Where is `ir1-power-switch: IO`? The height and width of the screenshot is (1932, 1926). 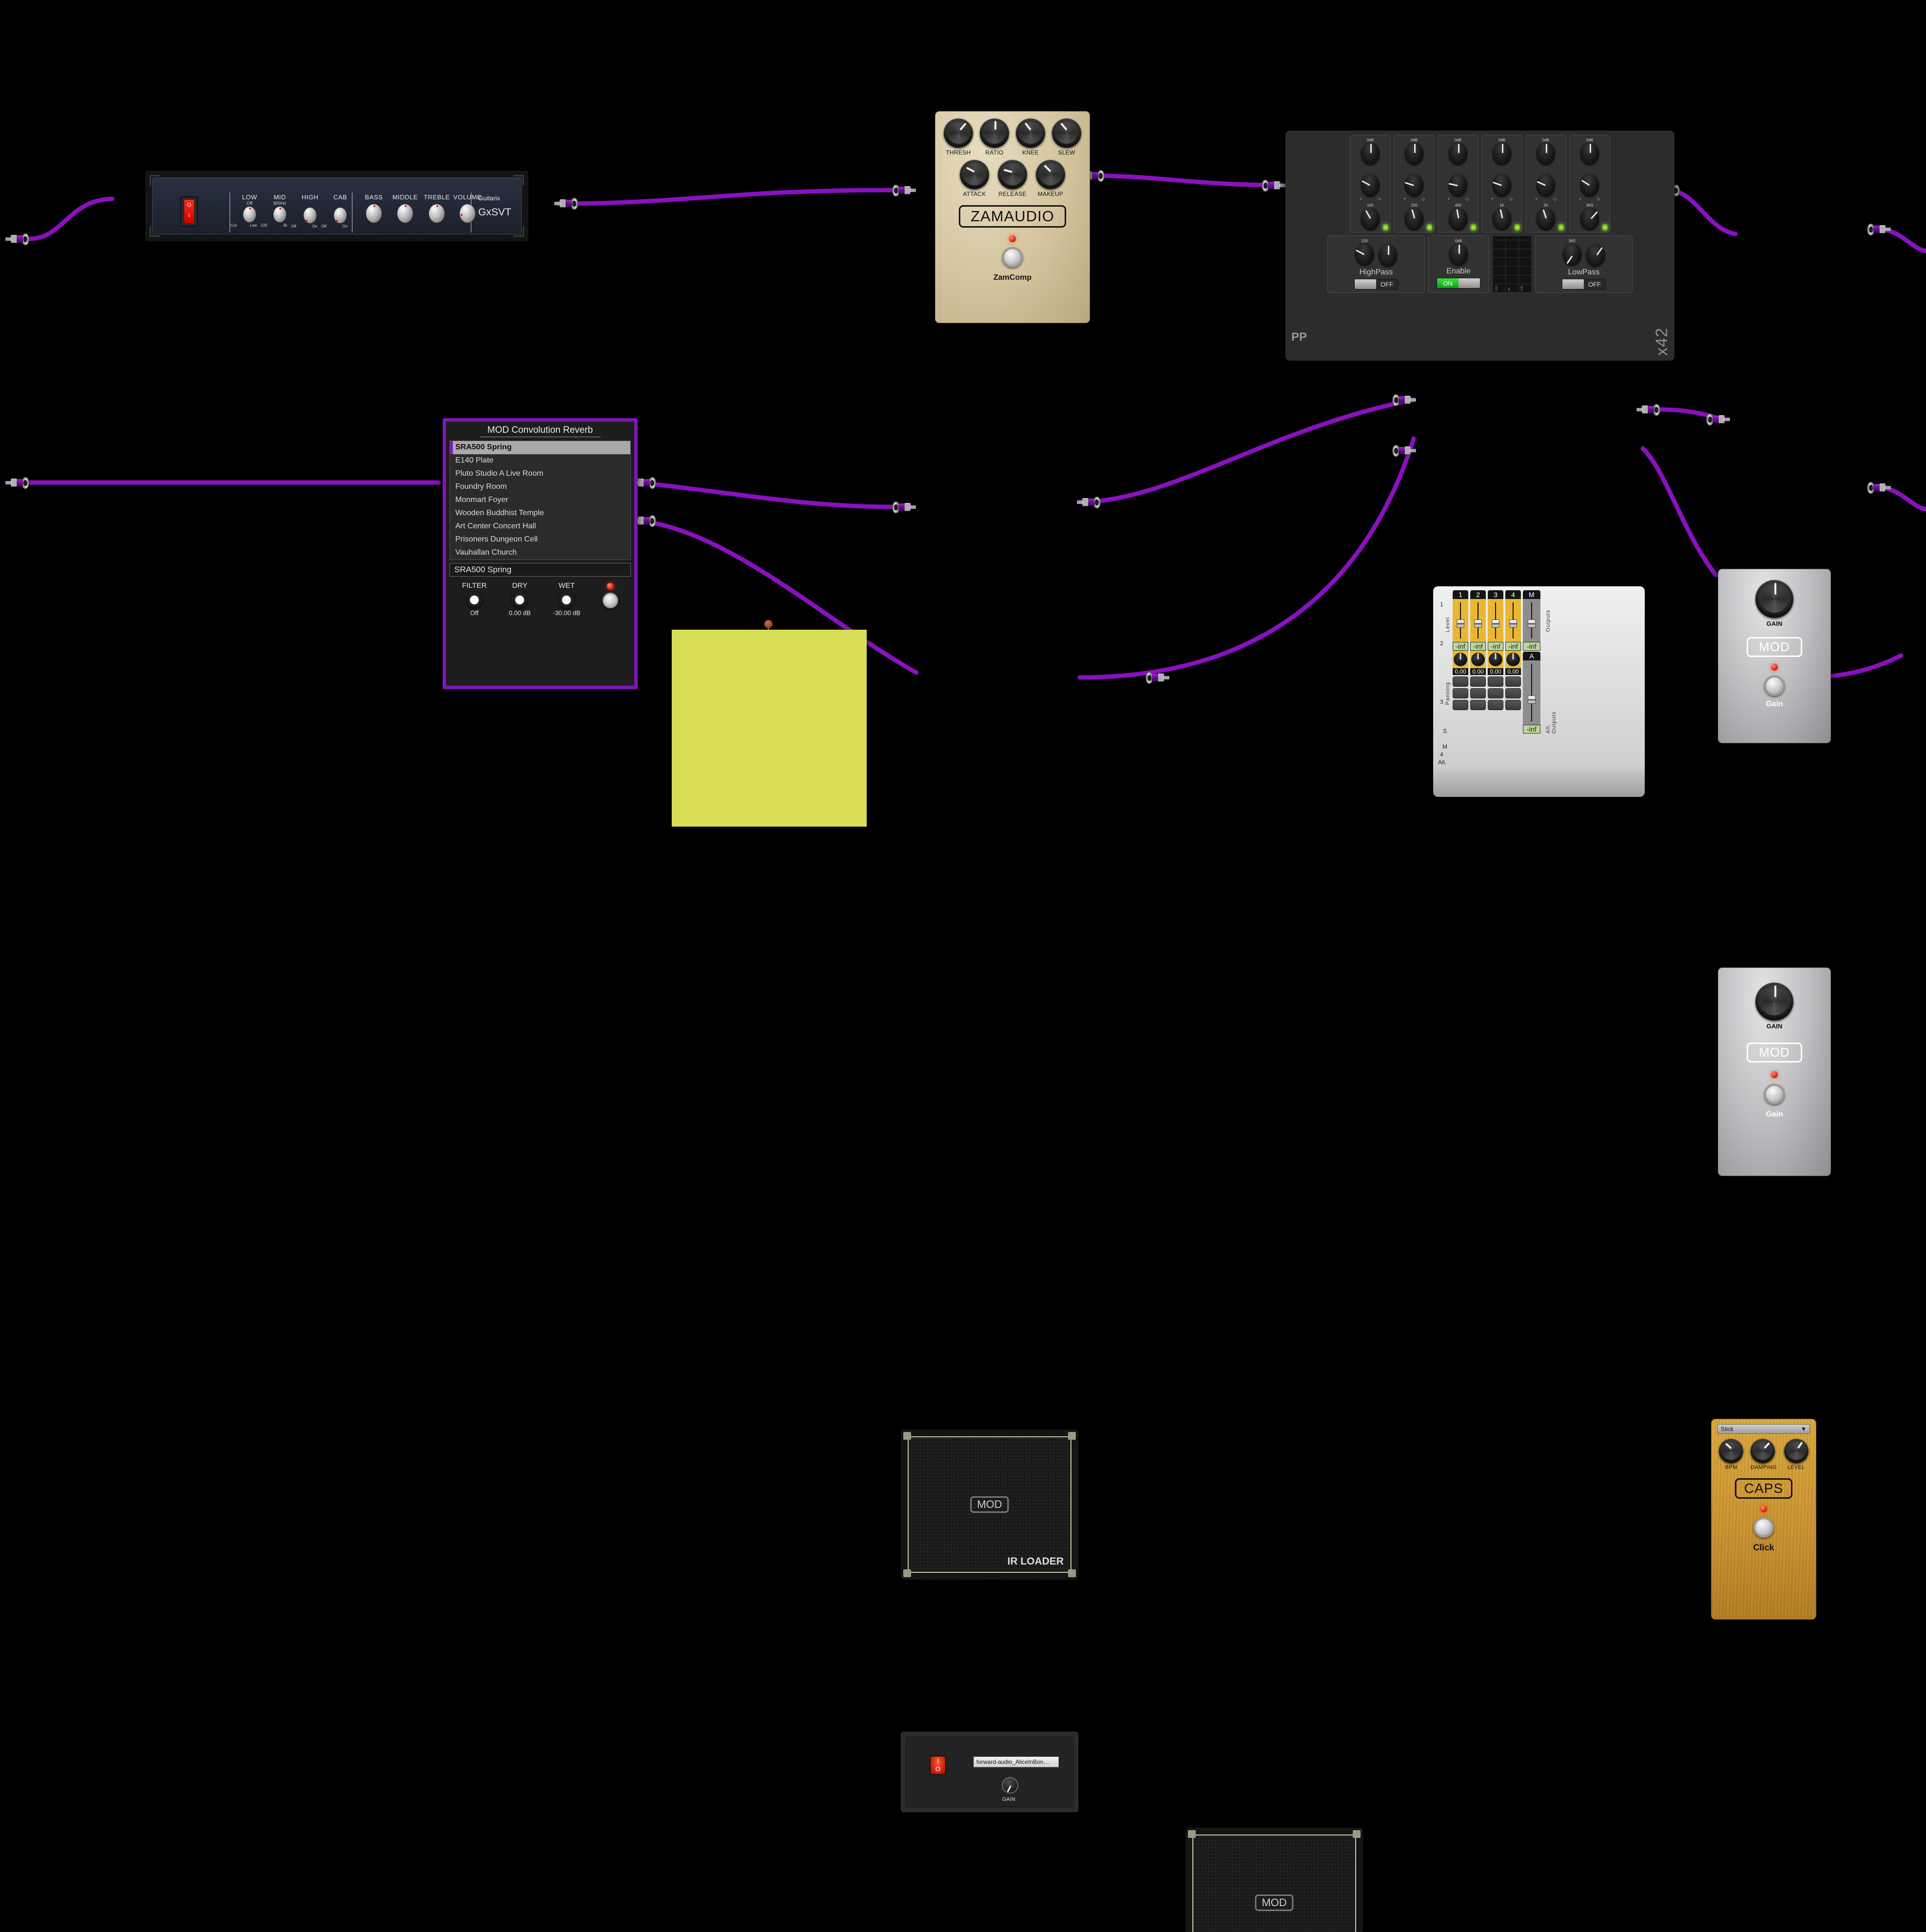
ir1-power-switch: IO is located at coordinates (938, 1765).